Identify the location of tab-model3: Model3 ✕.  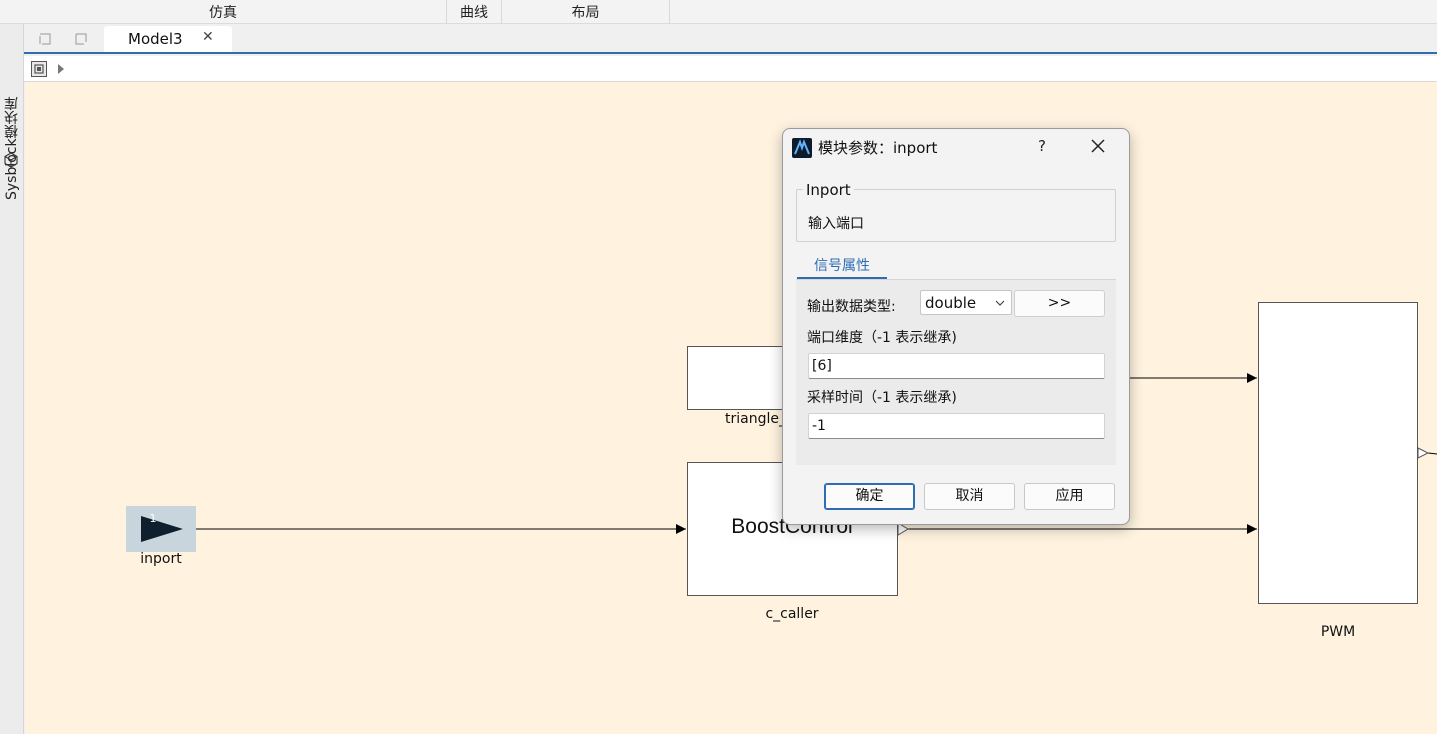
(168, 39).